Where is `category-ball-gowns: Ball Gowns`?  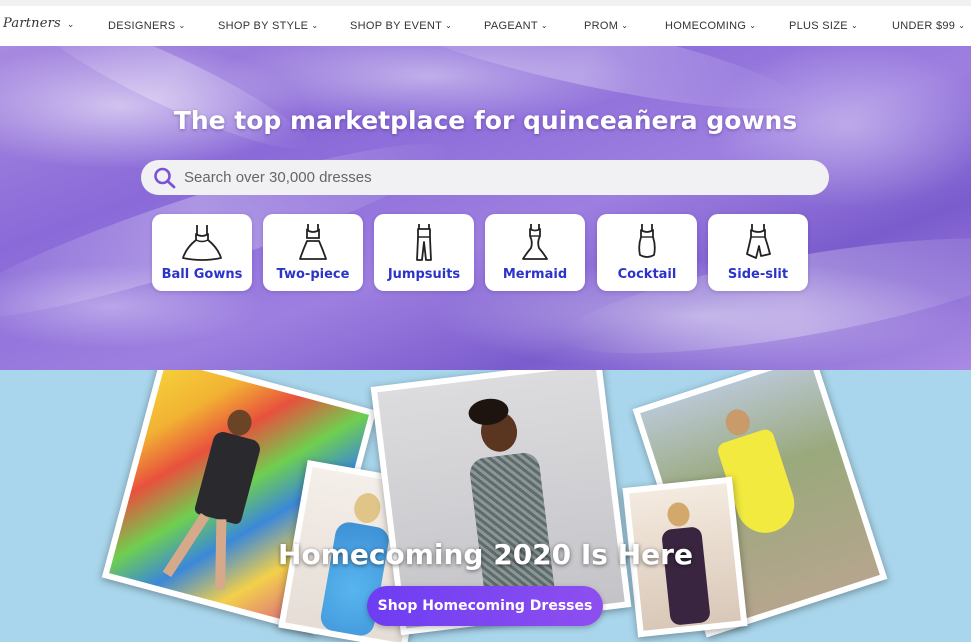 category-ball-gowns: Ball Gowns is located at coordinates (202, 252).